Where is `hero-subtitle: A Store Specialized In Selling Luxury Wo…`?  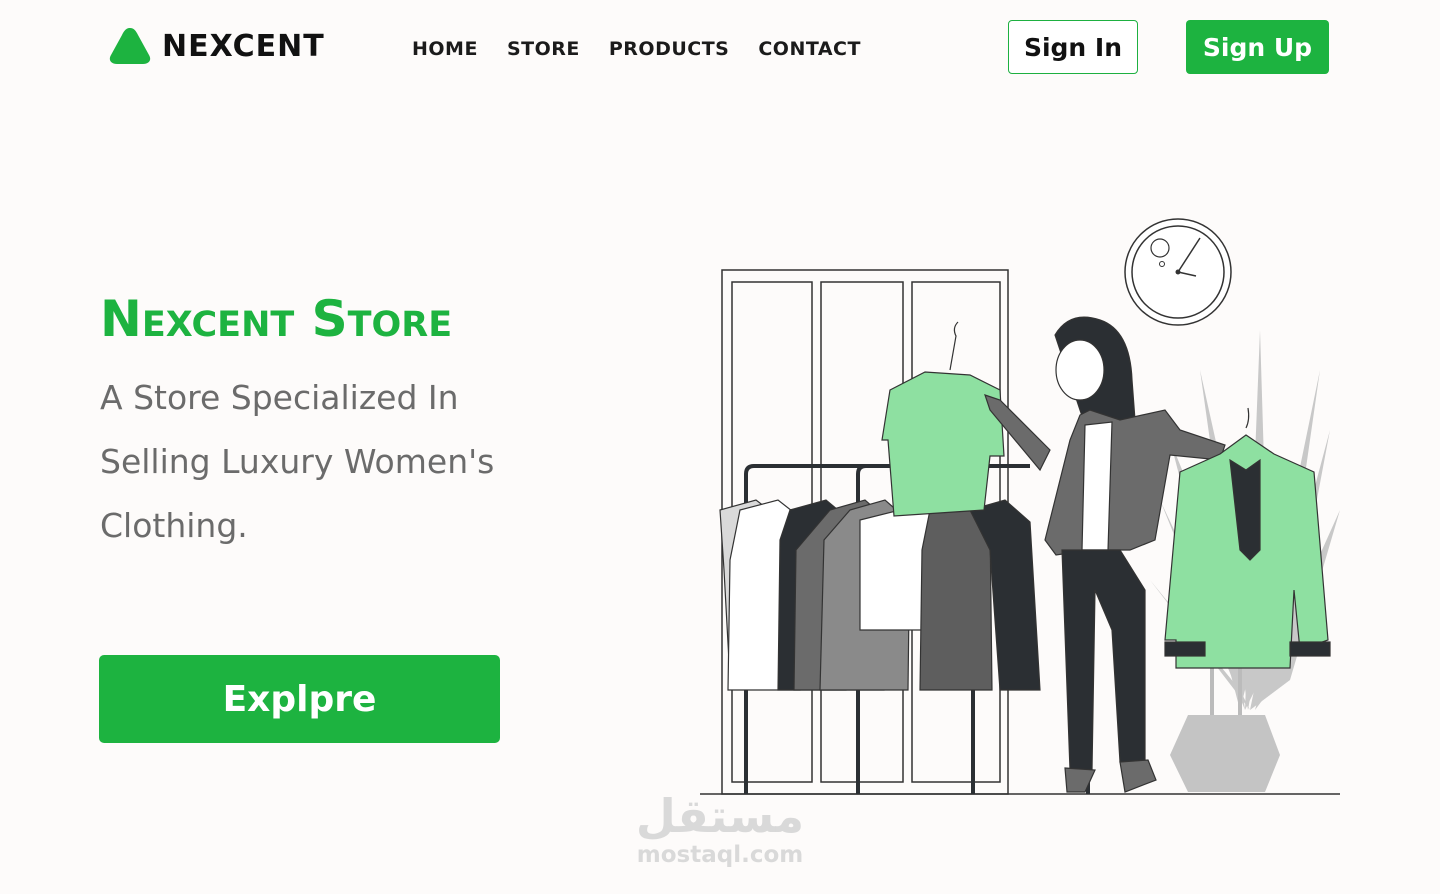 hero-subtitle: A Store Specialized In Selling Luxury Wo… is located at coordinates (297, 461).